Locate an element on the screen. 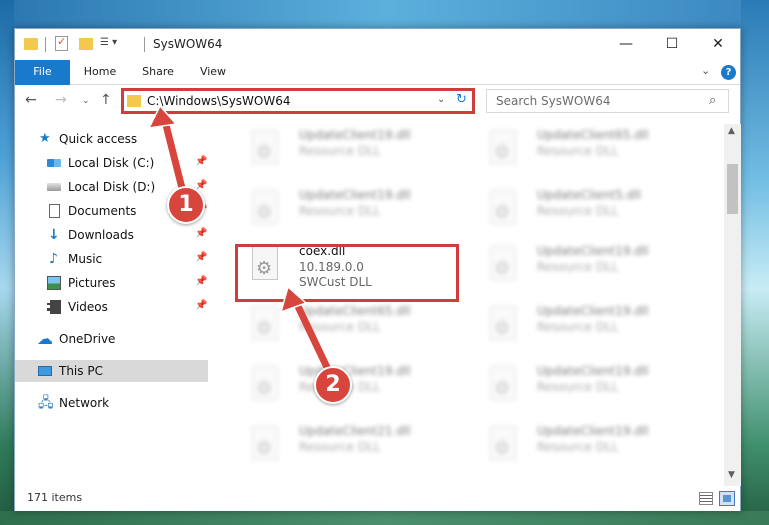 This screenshot has width=769, height=525. annotation-arrows is located at coordinates (242, 244).